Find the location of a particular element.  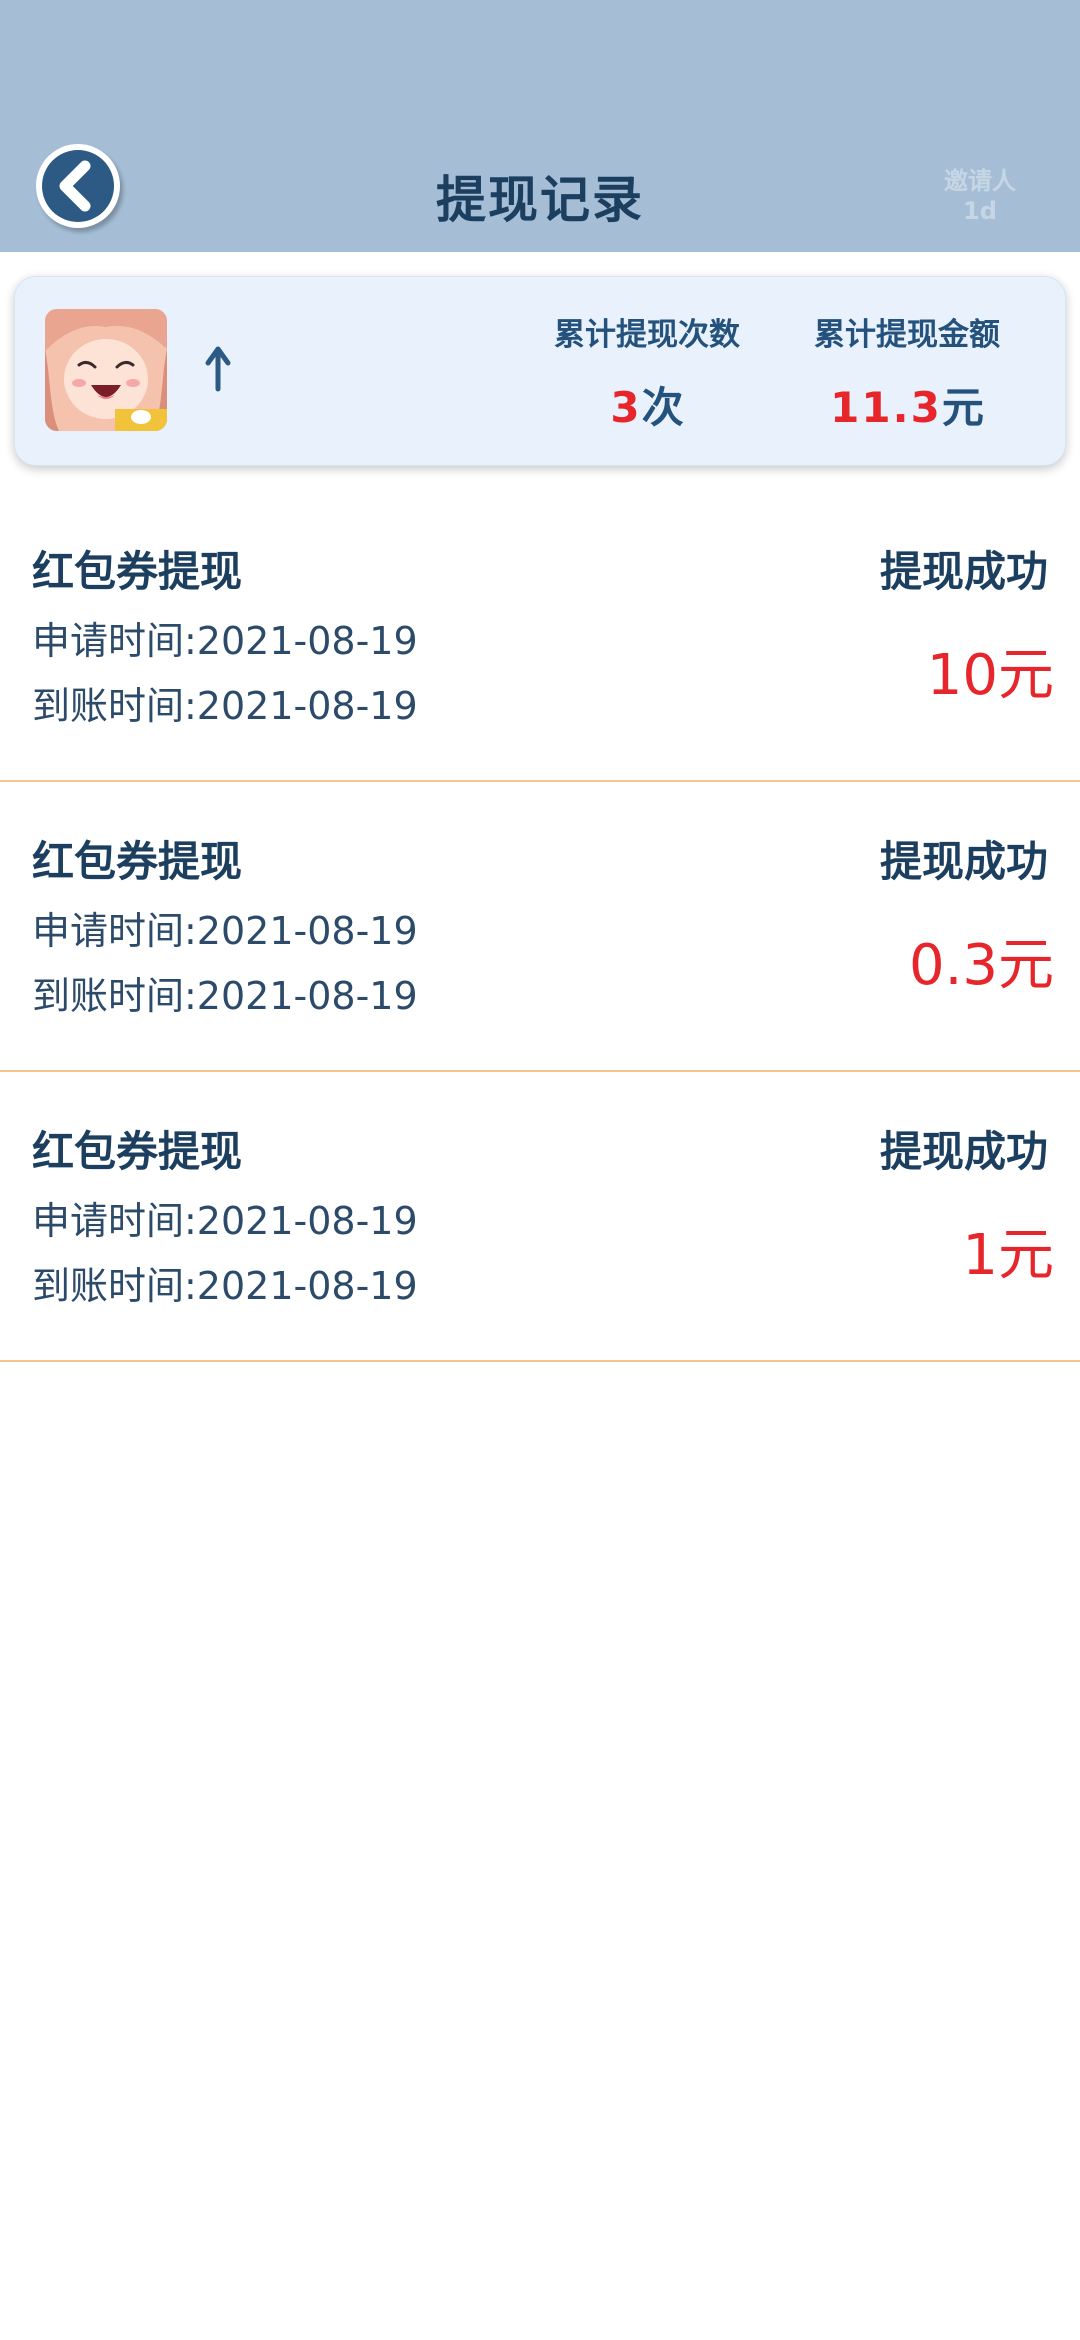

total-withdraw-amount: 累计提现金额 11.3元 is located at coordinates (907, 372).